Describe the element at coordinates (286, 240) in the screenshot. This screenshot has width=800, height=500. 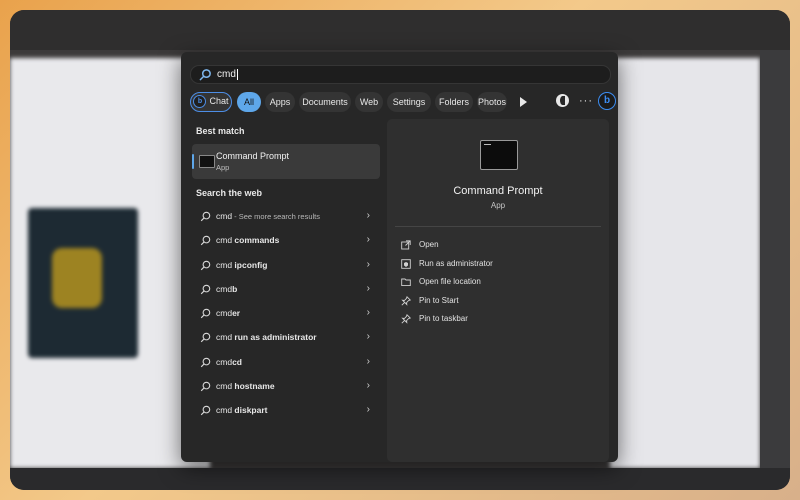
I see `web-result-item: cmd commands ›` at that location.